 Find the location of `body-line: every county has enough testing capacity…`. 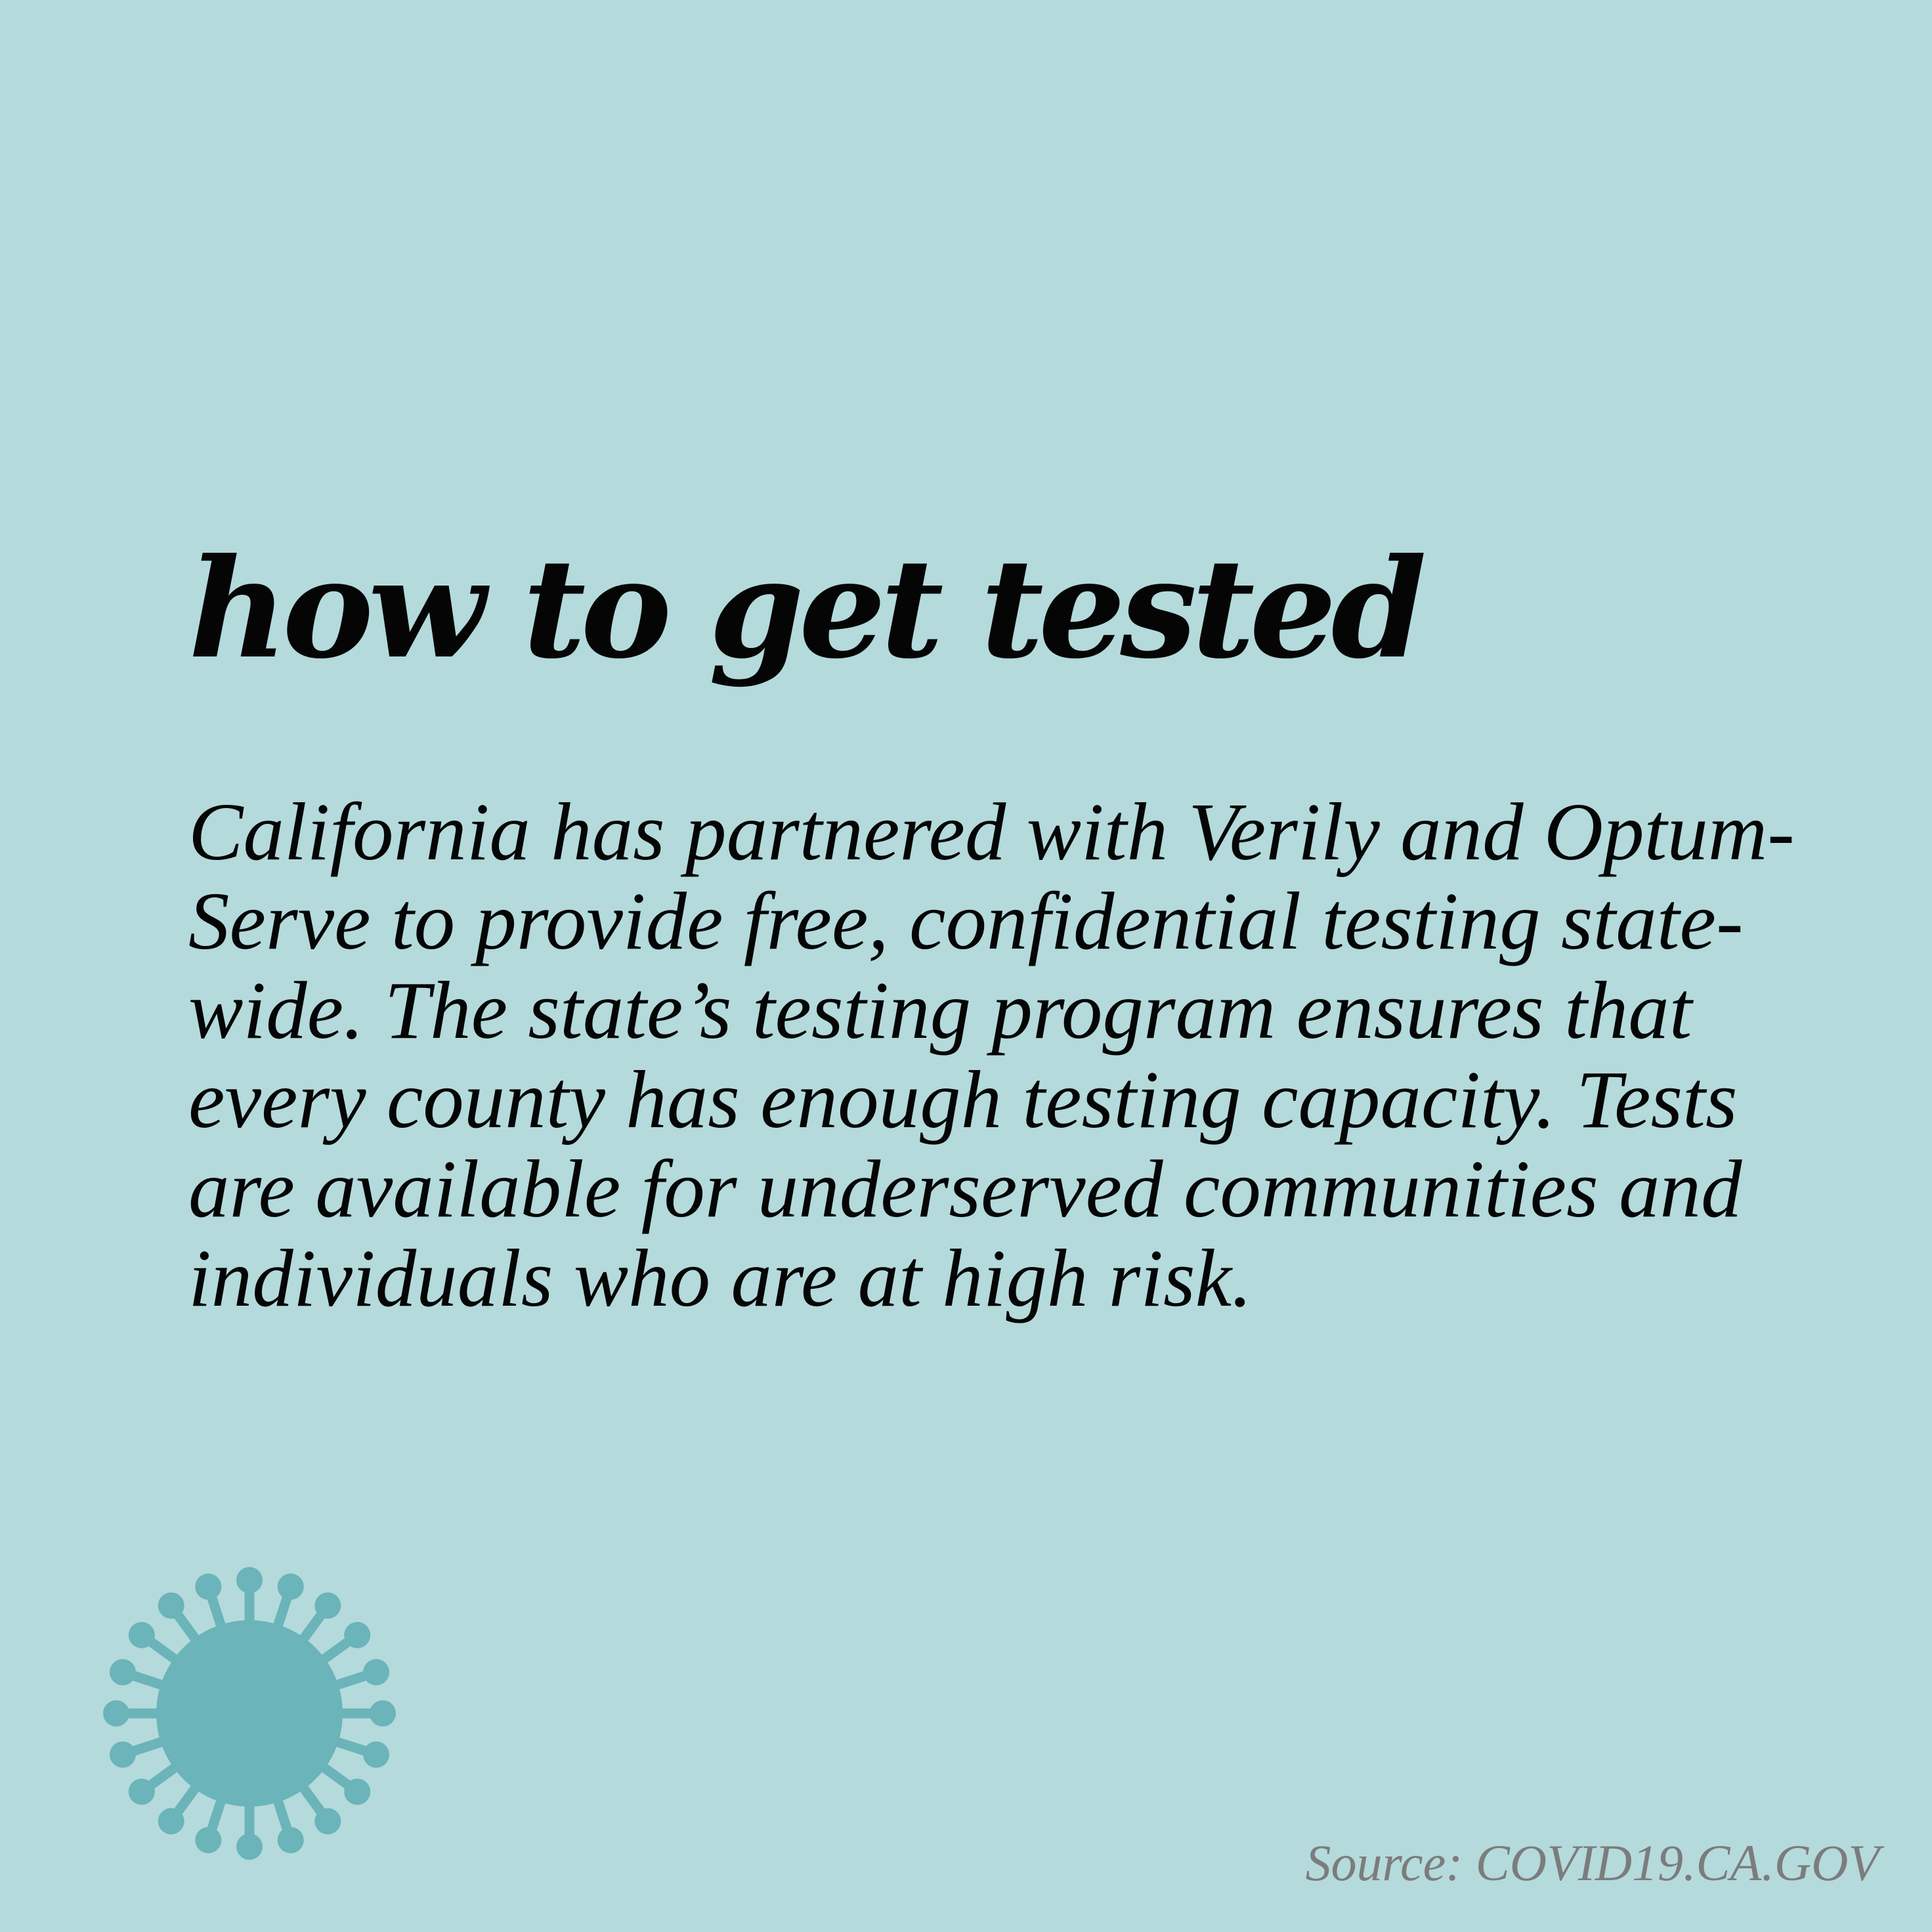

body-line: every county has enough testing capacity… is located at coordinates (963, 1100).